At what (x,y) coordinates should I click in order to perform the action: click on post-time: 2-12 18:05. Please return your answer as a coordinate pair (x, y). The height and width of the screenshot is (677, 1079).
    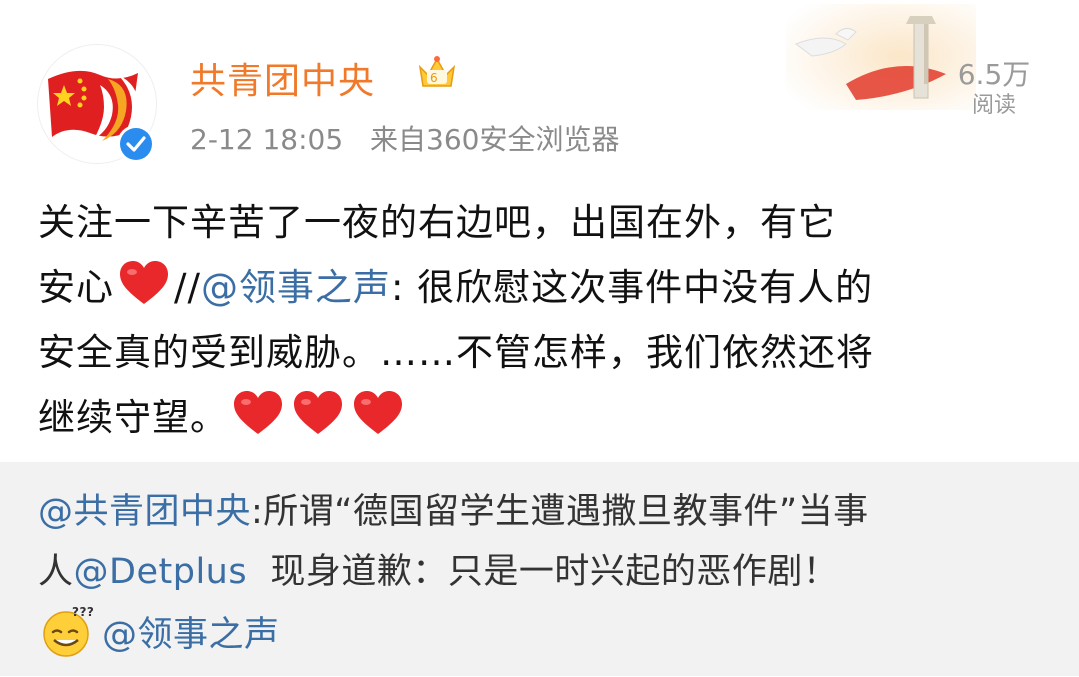
    Looking at the image, I should click on (267, 139).